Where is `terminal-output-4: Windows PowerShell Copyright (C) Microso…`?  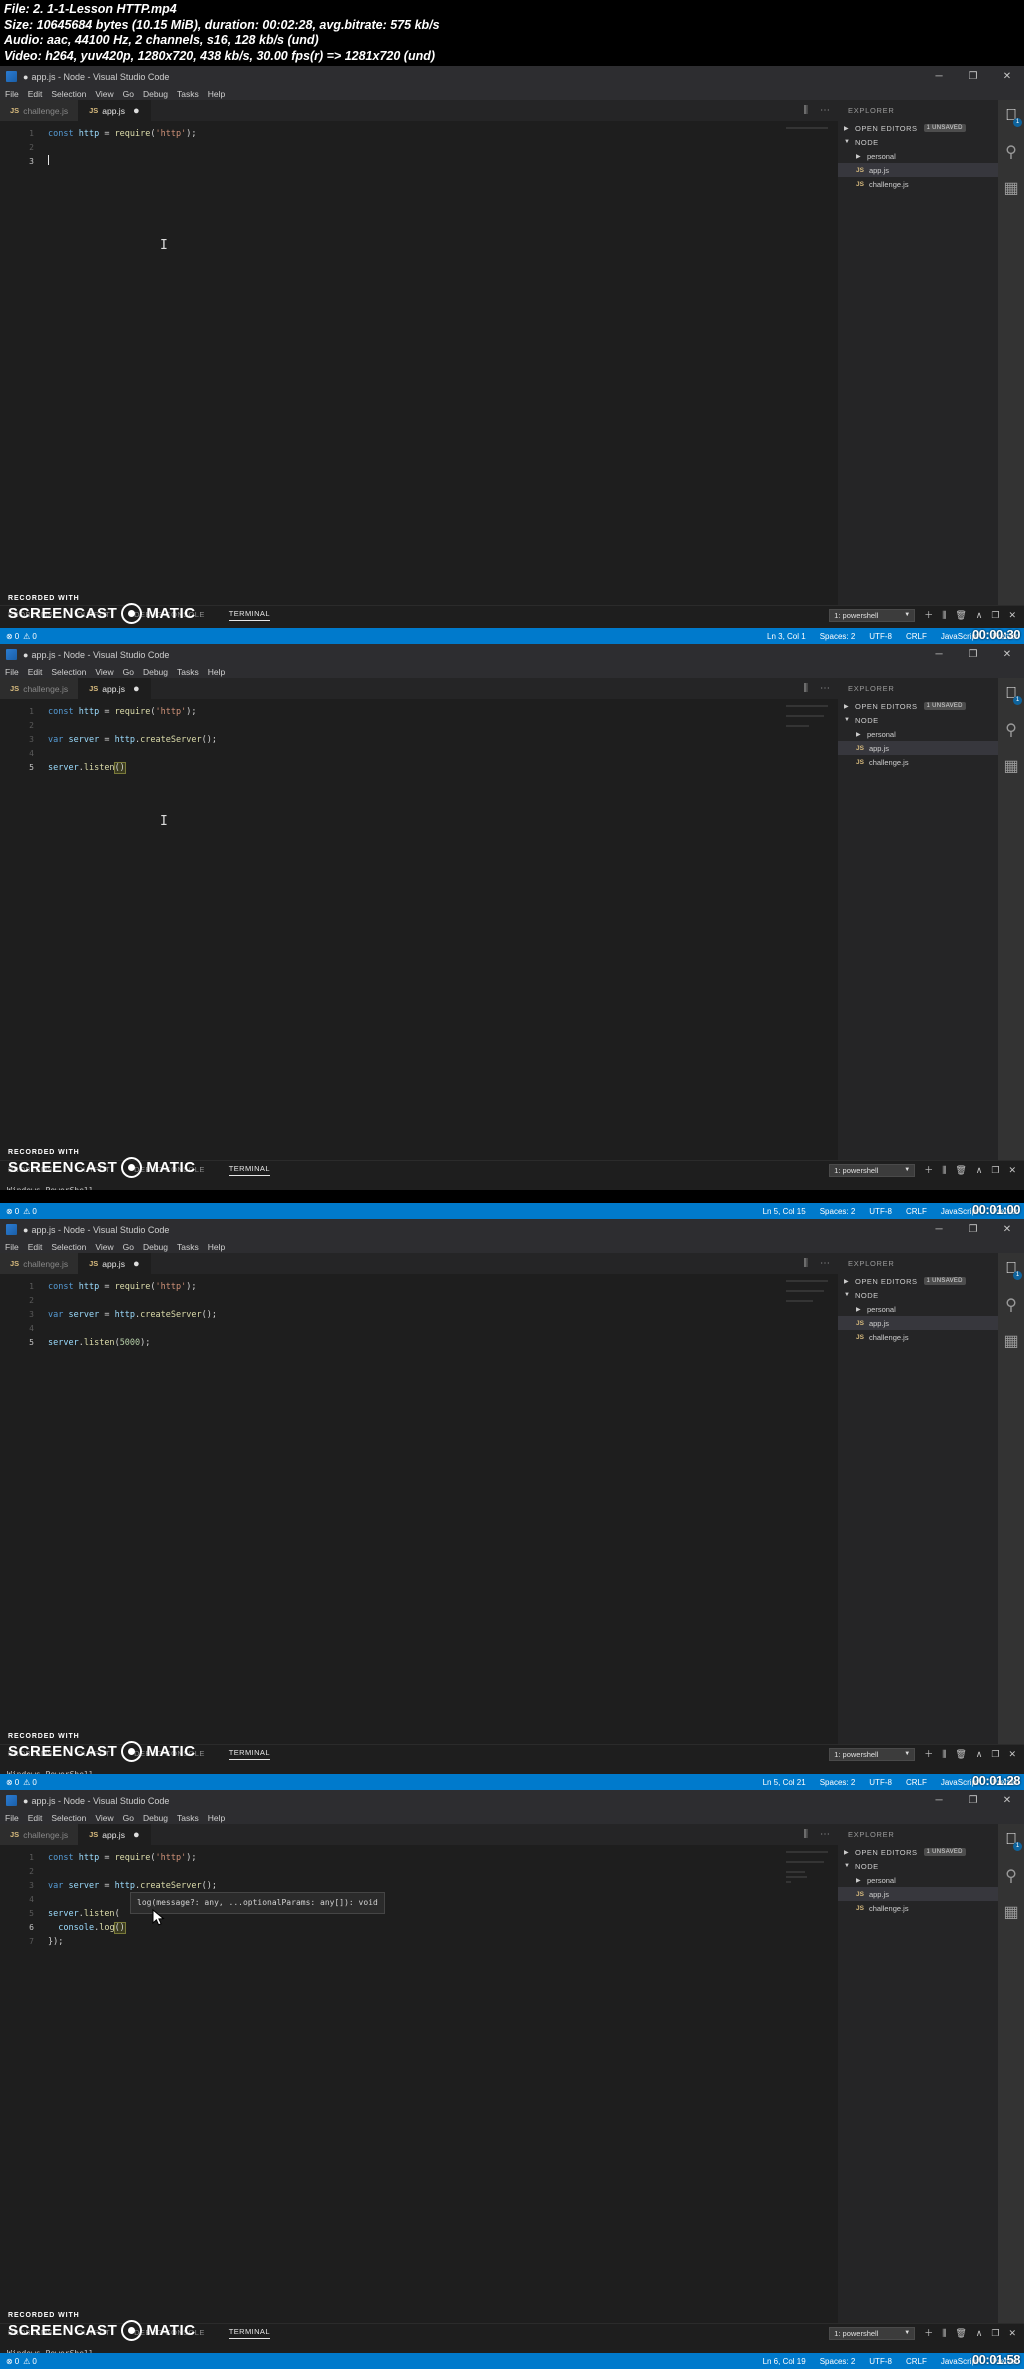
terminal-output-4: Windows PowerShell Copyright (C) Microso… is located at coordinates (512, 2347).